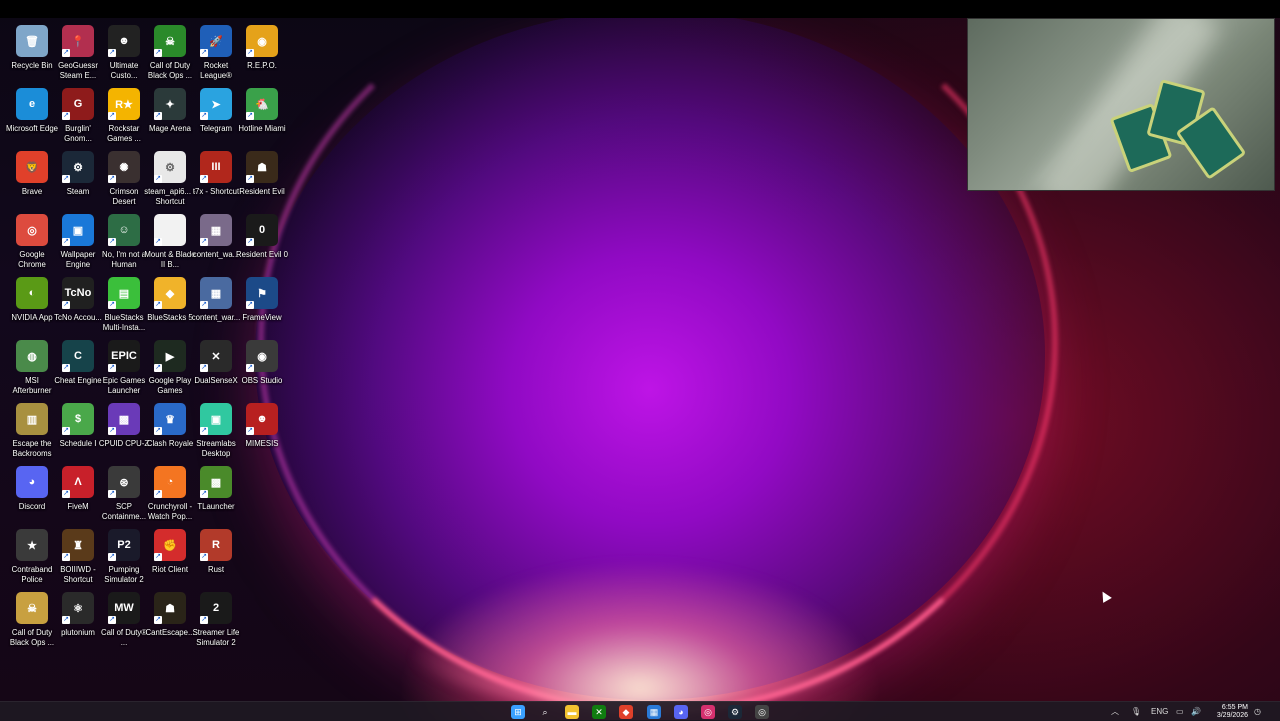  What do you see at coordinates (32, 53) in the screenshot?
I see `desktop-icon: 🗑 Recycle Bin` at bounding box center [32, 53].